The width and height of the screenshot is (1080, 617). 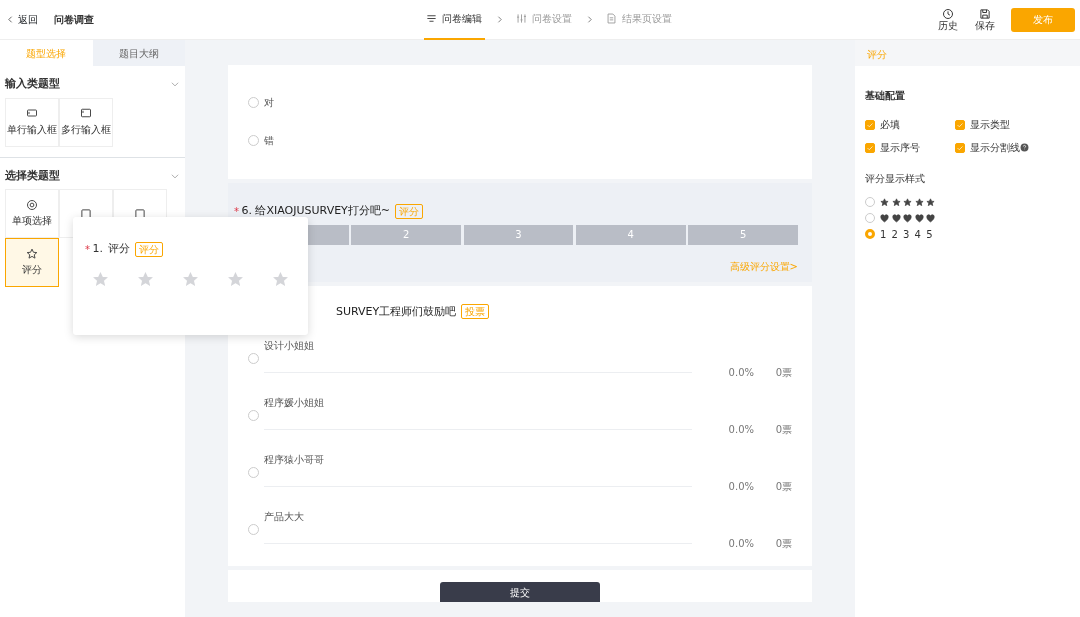 I want to click on input-icon, so click(x=32, y=113).